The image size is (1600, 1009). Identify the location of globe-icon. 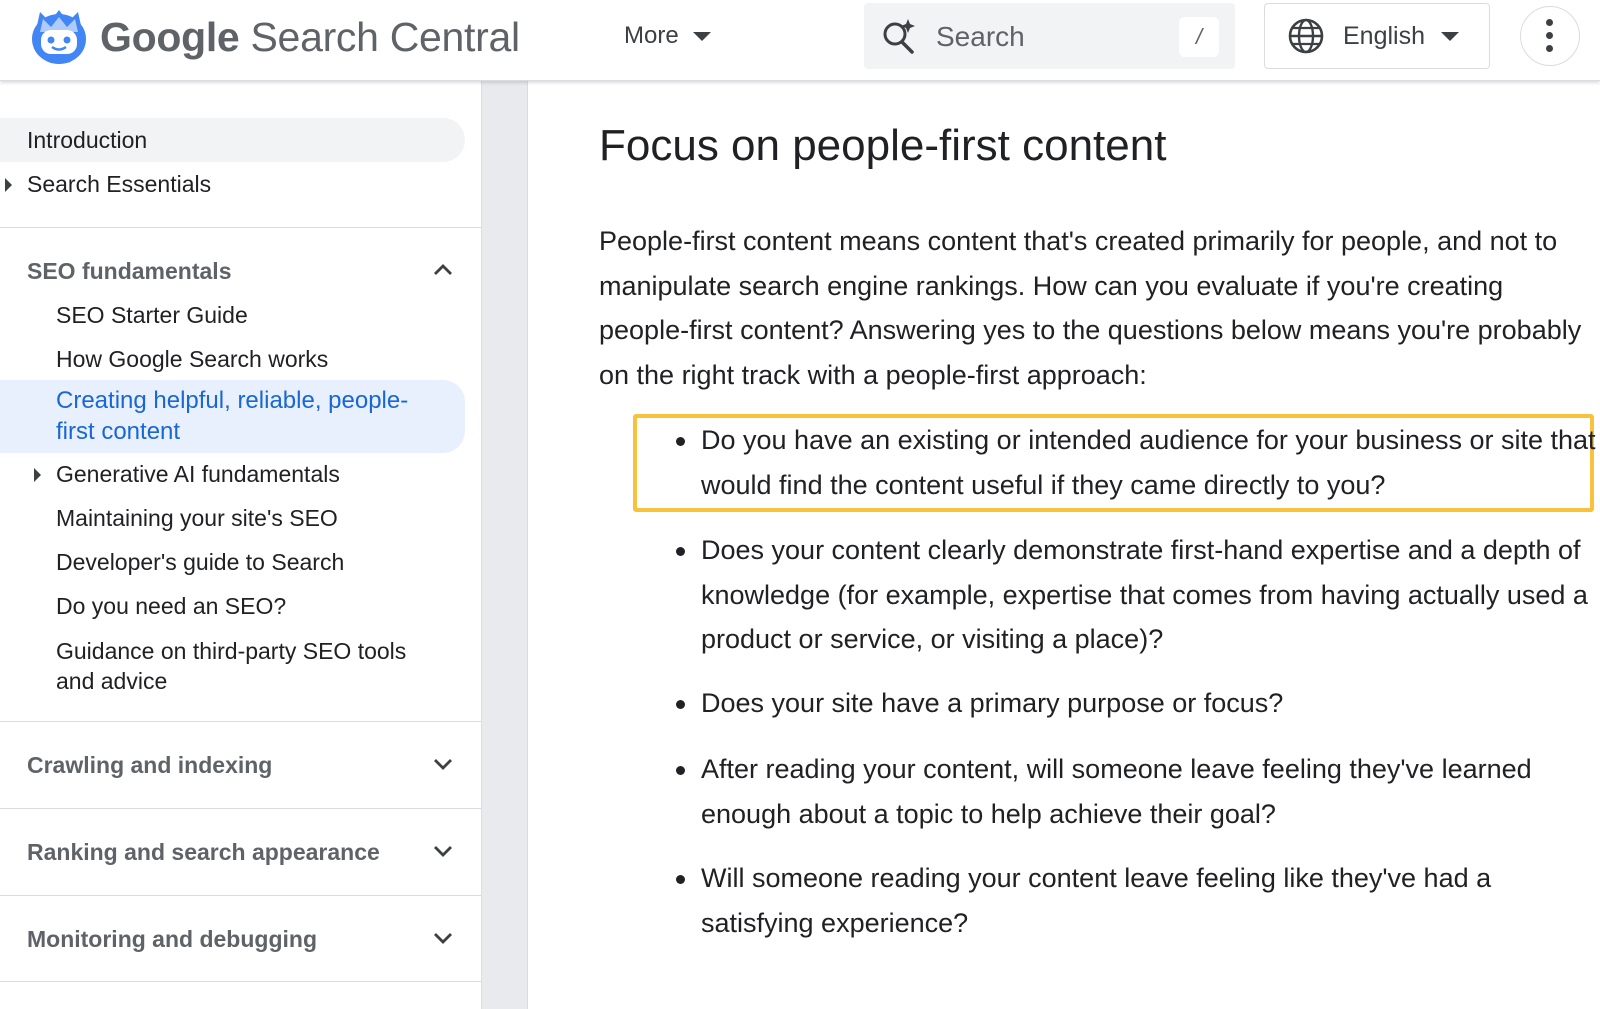
(1306, 36).